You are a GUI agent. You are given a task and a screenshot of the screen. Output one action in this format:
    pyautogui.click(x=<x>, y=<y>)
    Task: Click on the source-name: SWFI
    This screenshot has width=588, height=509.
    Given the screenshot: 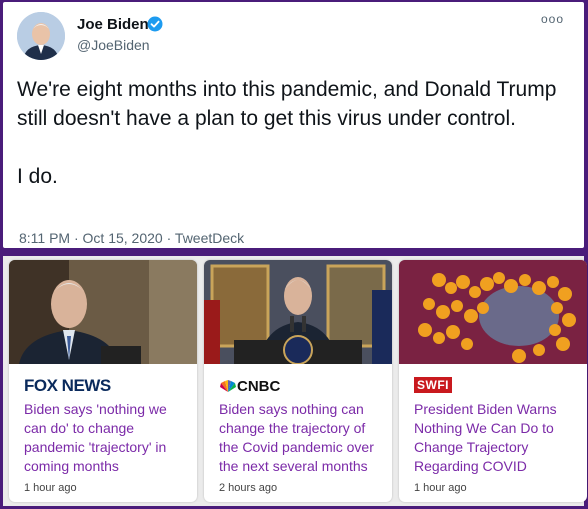 What is the action you would take?
    pyautogui.click(x=433, y=385)
    